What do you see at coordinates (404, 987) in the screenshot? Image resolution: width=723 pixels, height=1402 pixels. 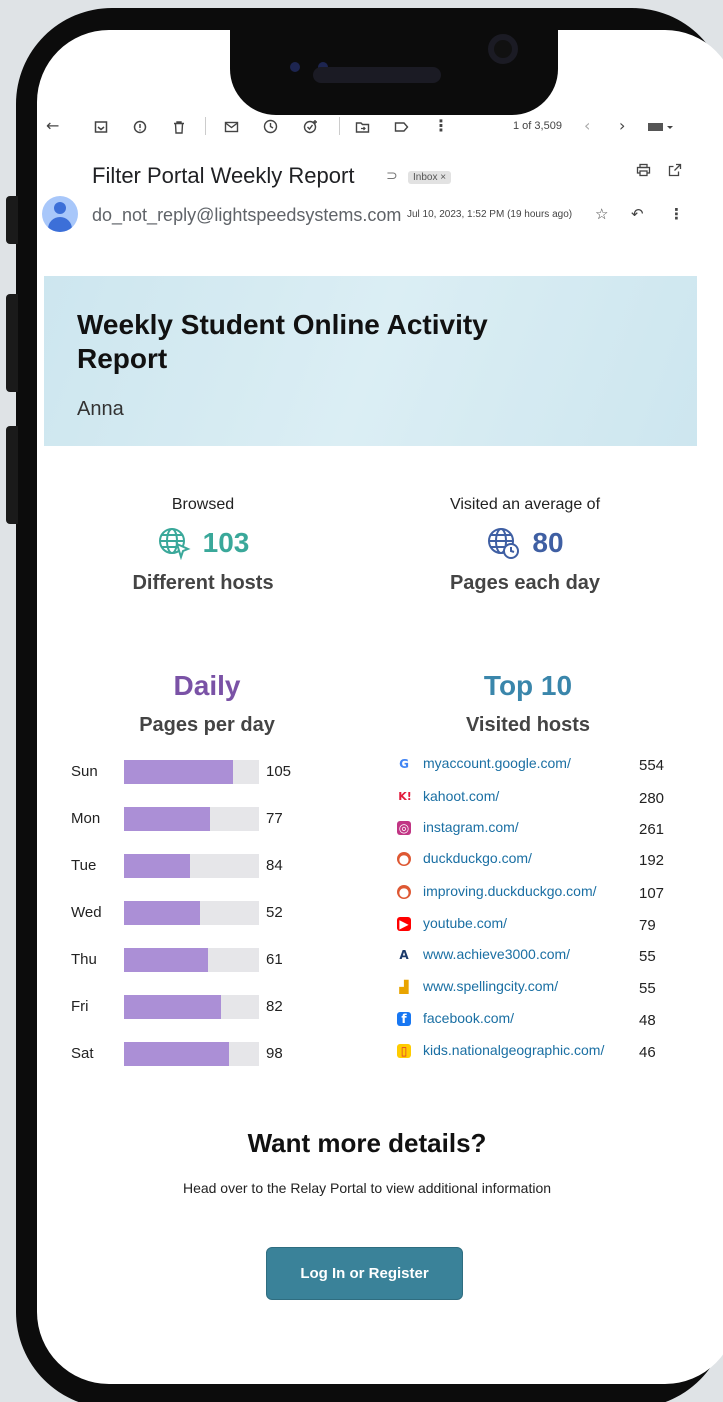 I see `spellingcity-icon: ▟` at bounding box center [404, 987].